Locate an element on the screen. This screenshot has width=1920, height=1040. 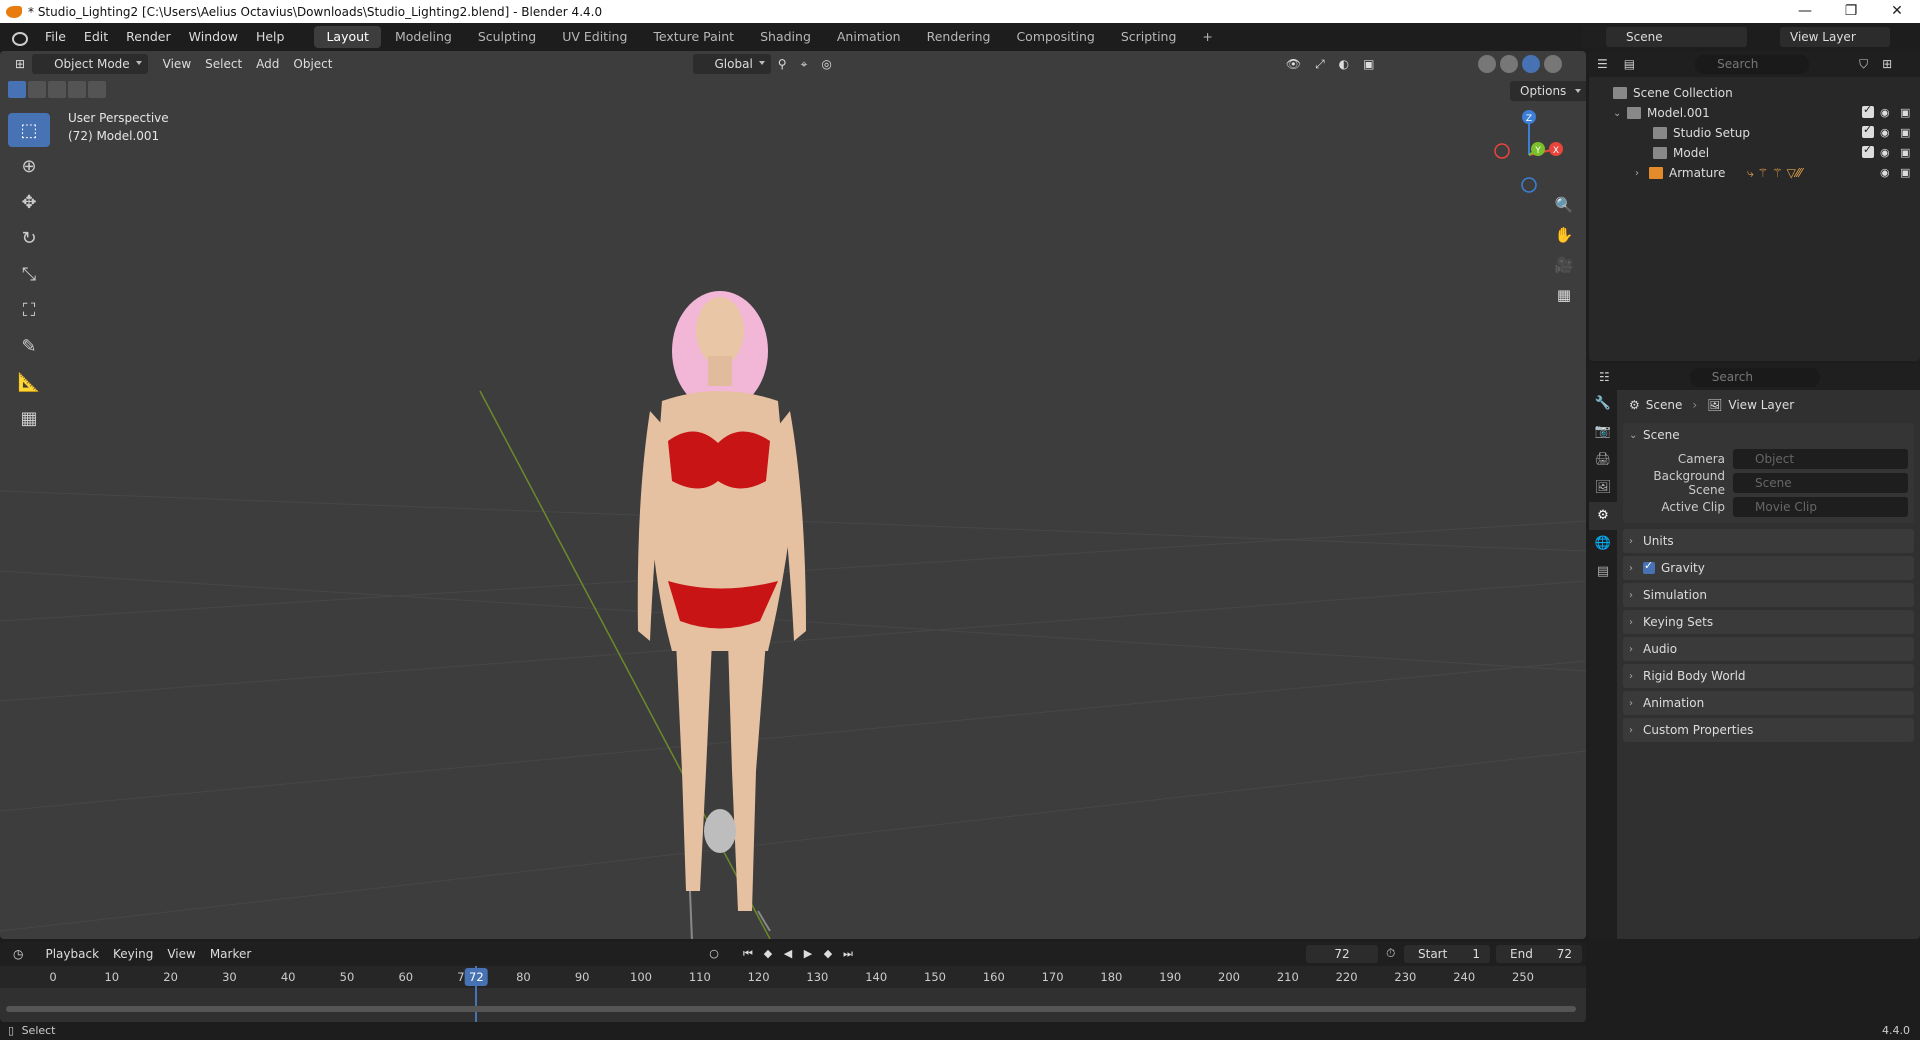
outliner-row-armature: › Armature ⤷ ⚚ ⚚ ▽⁄⁄⁄ ◉ ▣ is located at coordinates (1754, 173).